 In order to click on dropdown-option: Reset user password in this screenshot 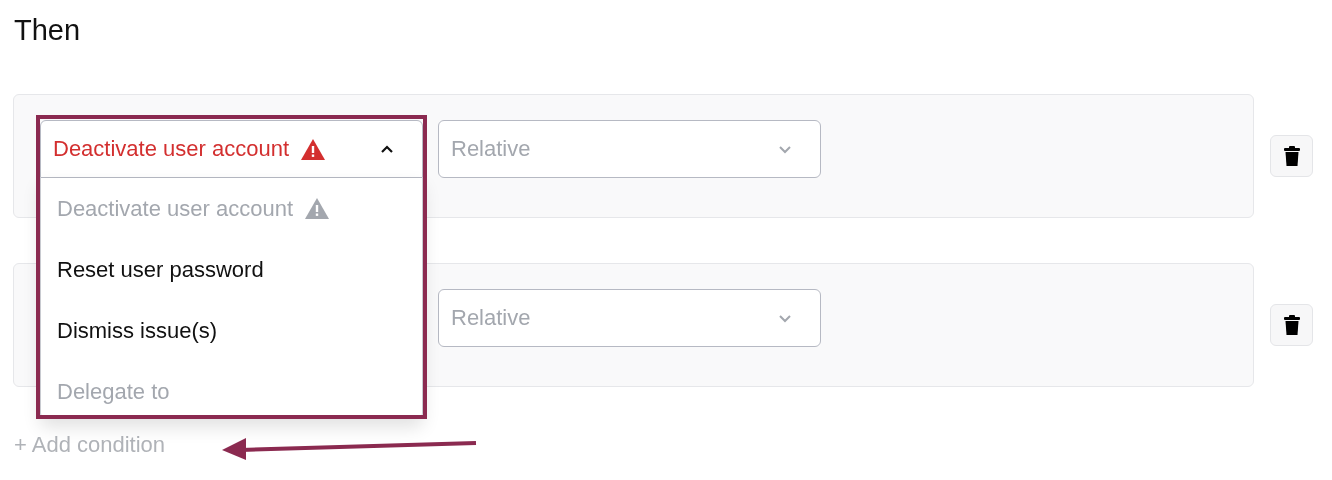, I will do `click(231, 269)`.